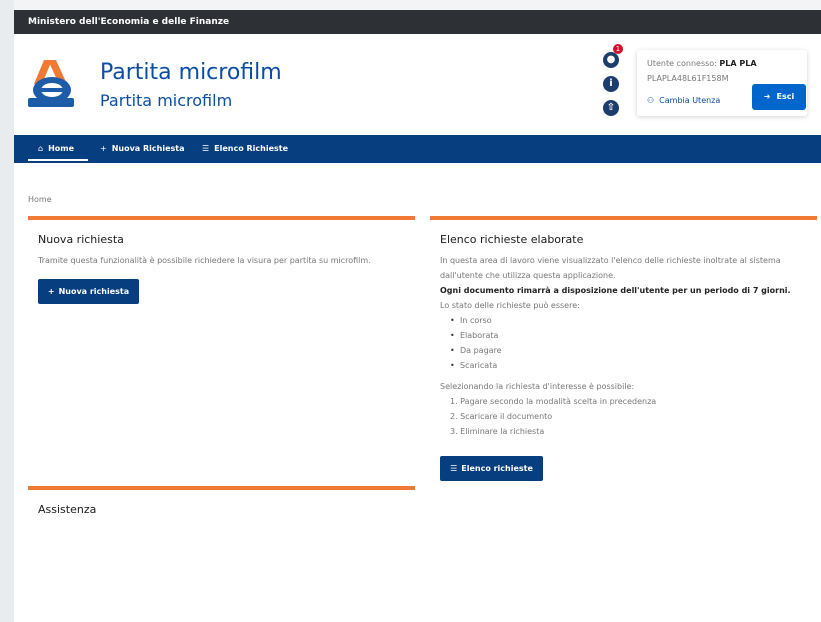 The image size is (821, 622). Describe the element at coordinates (611, 108) in the screenshot. I see `upload-icon: ⇧` at that location.